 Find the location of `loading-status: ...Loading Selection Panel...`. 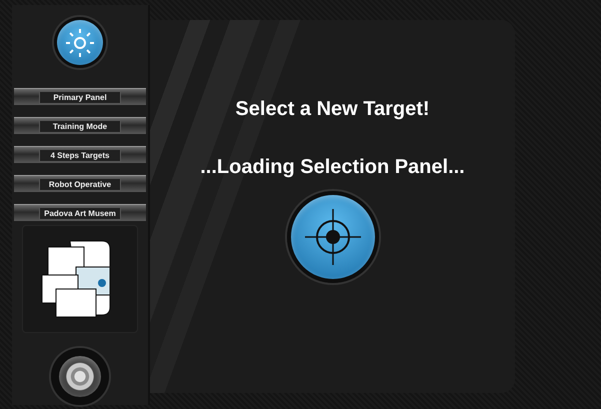

loading-status: ...Loading Selection Panel... is located at coordinates (332, 167).